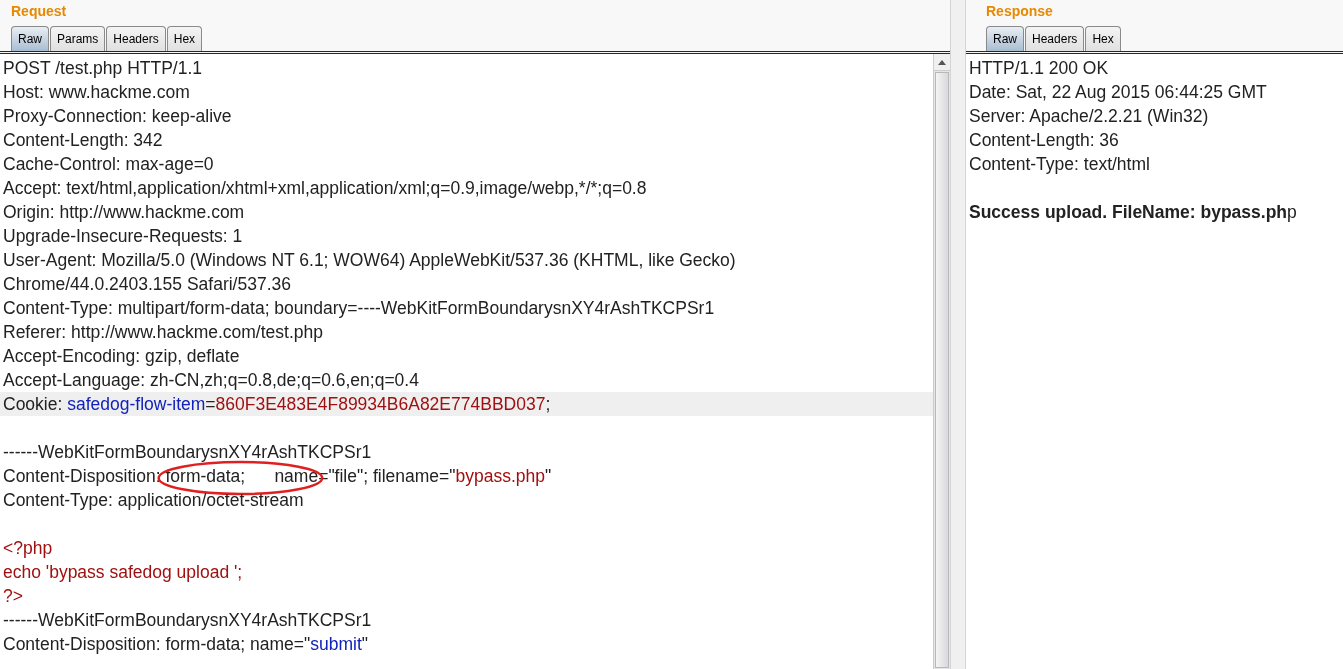 The image size is (1343, 669). What do you see at coordinates (1118, 92) in the screenshot?
I see `response-line: Date: Sat, 22 Aug 2015 06:44:25 GMT` at bounding box center [1118, 92].